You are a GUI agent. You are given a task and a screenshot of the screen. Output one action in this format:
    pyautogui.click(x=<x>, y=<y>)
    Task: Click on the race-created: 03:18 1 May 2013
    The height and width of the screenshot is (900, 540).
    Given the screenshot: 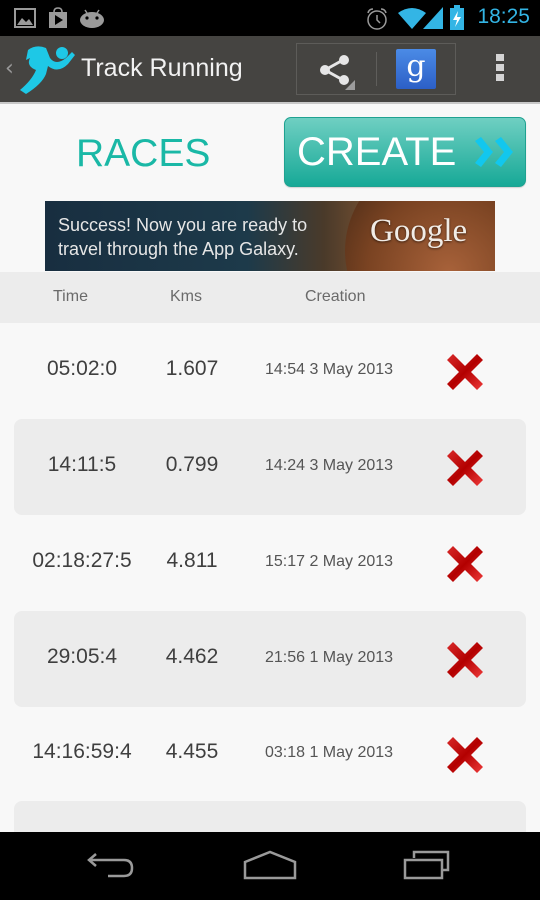 What is the action you would take?
    pyautogui.click(x=329, y=752)
    